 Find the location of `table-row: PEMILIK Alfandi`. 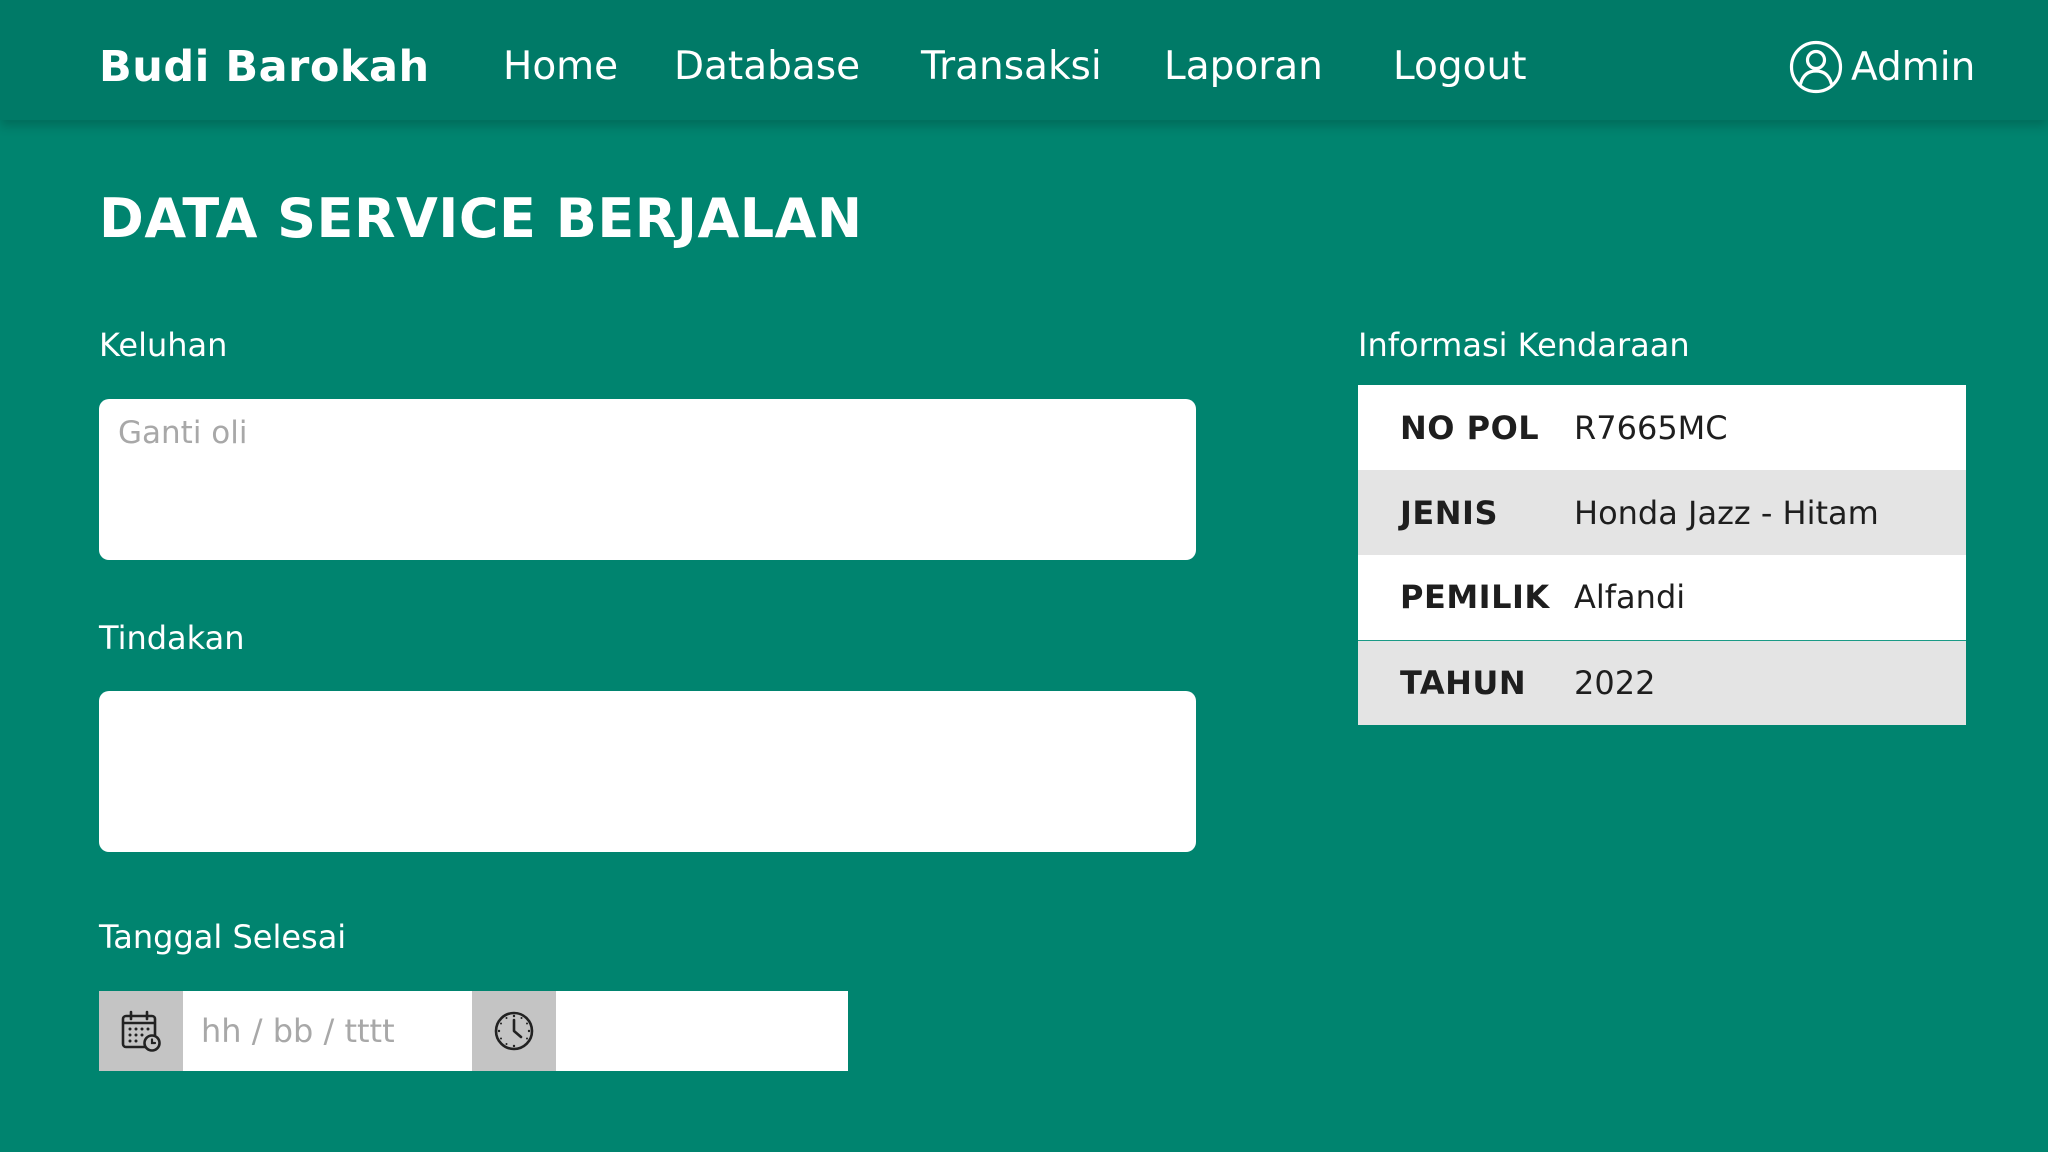

table-row: PEMILIK Alfandi is located at coordinates (1662, 598).